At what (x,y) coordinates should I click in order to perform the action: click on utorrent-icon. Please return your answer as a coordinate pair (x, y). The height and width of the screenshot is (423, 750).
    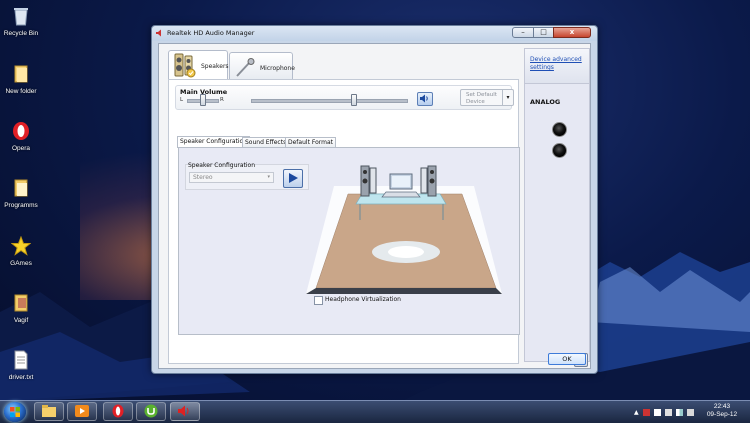
    Looking at the image, I should click on (151, 412).